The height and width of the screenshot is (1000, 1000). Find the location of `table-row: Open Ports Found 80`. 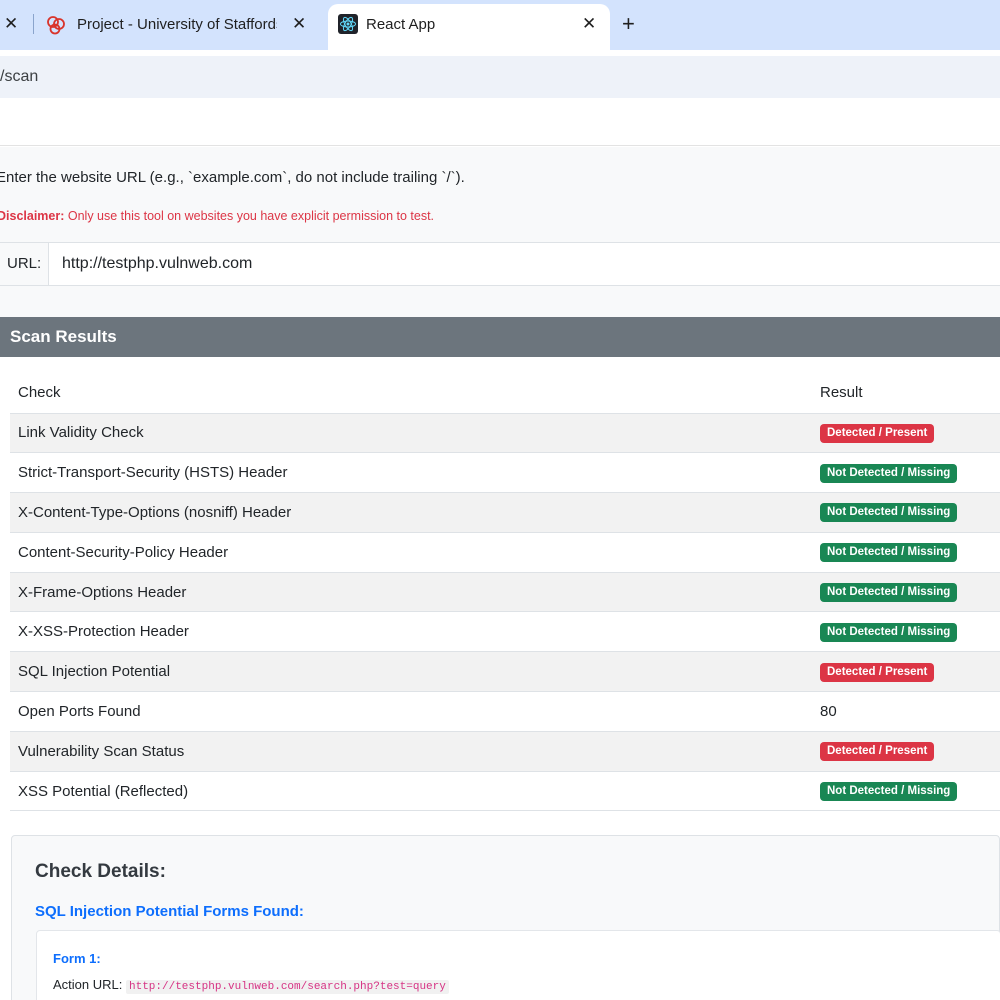

table-row: Open Ports Found 80 is located at coordinates (505, 711).